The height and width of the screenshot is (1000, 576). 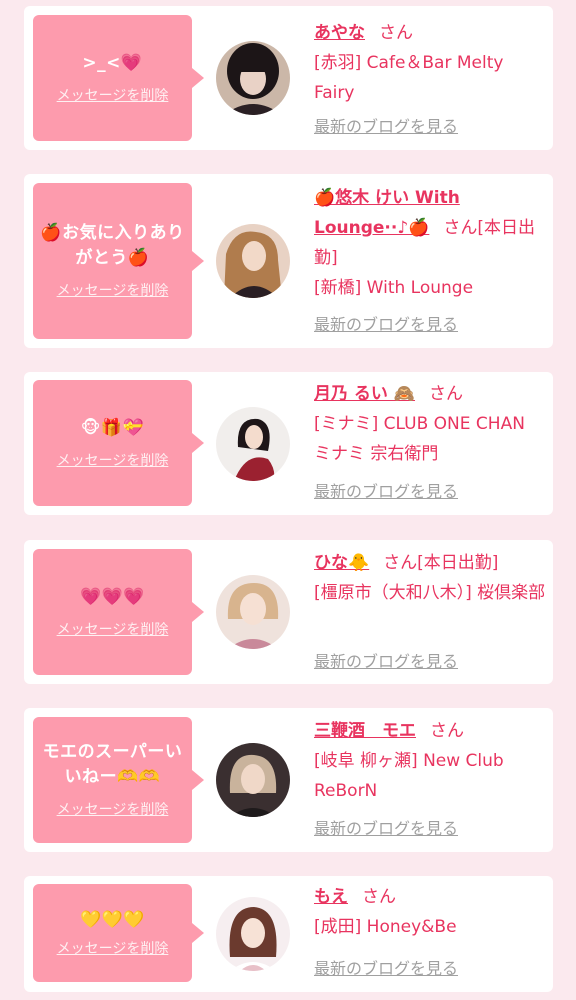 What do you see at coordinates (118, 612) in the screenshot?
I see `message-bubble: 💗💗💗 メッセージを削除` at bounding box center [118, 612].